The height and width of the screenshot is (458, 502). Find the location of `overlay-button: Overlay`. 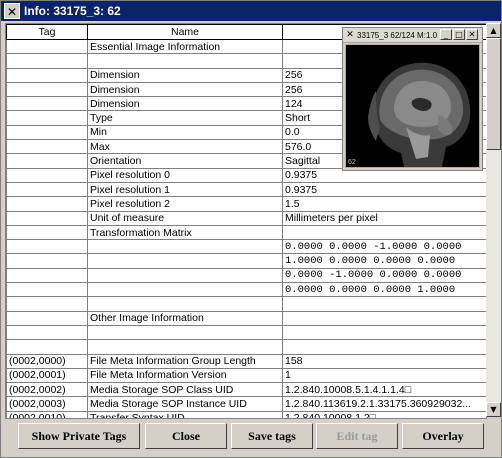

overlay-button: Overlay is located at coordinates (443, 436).